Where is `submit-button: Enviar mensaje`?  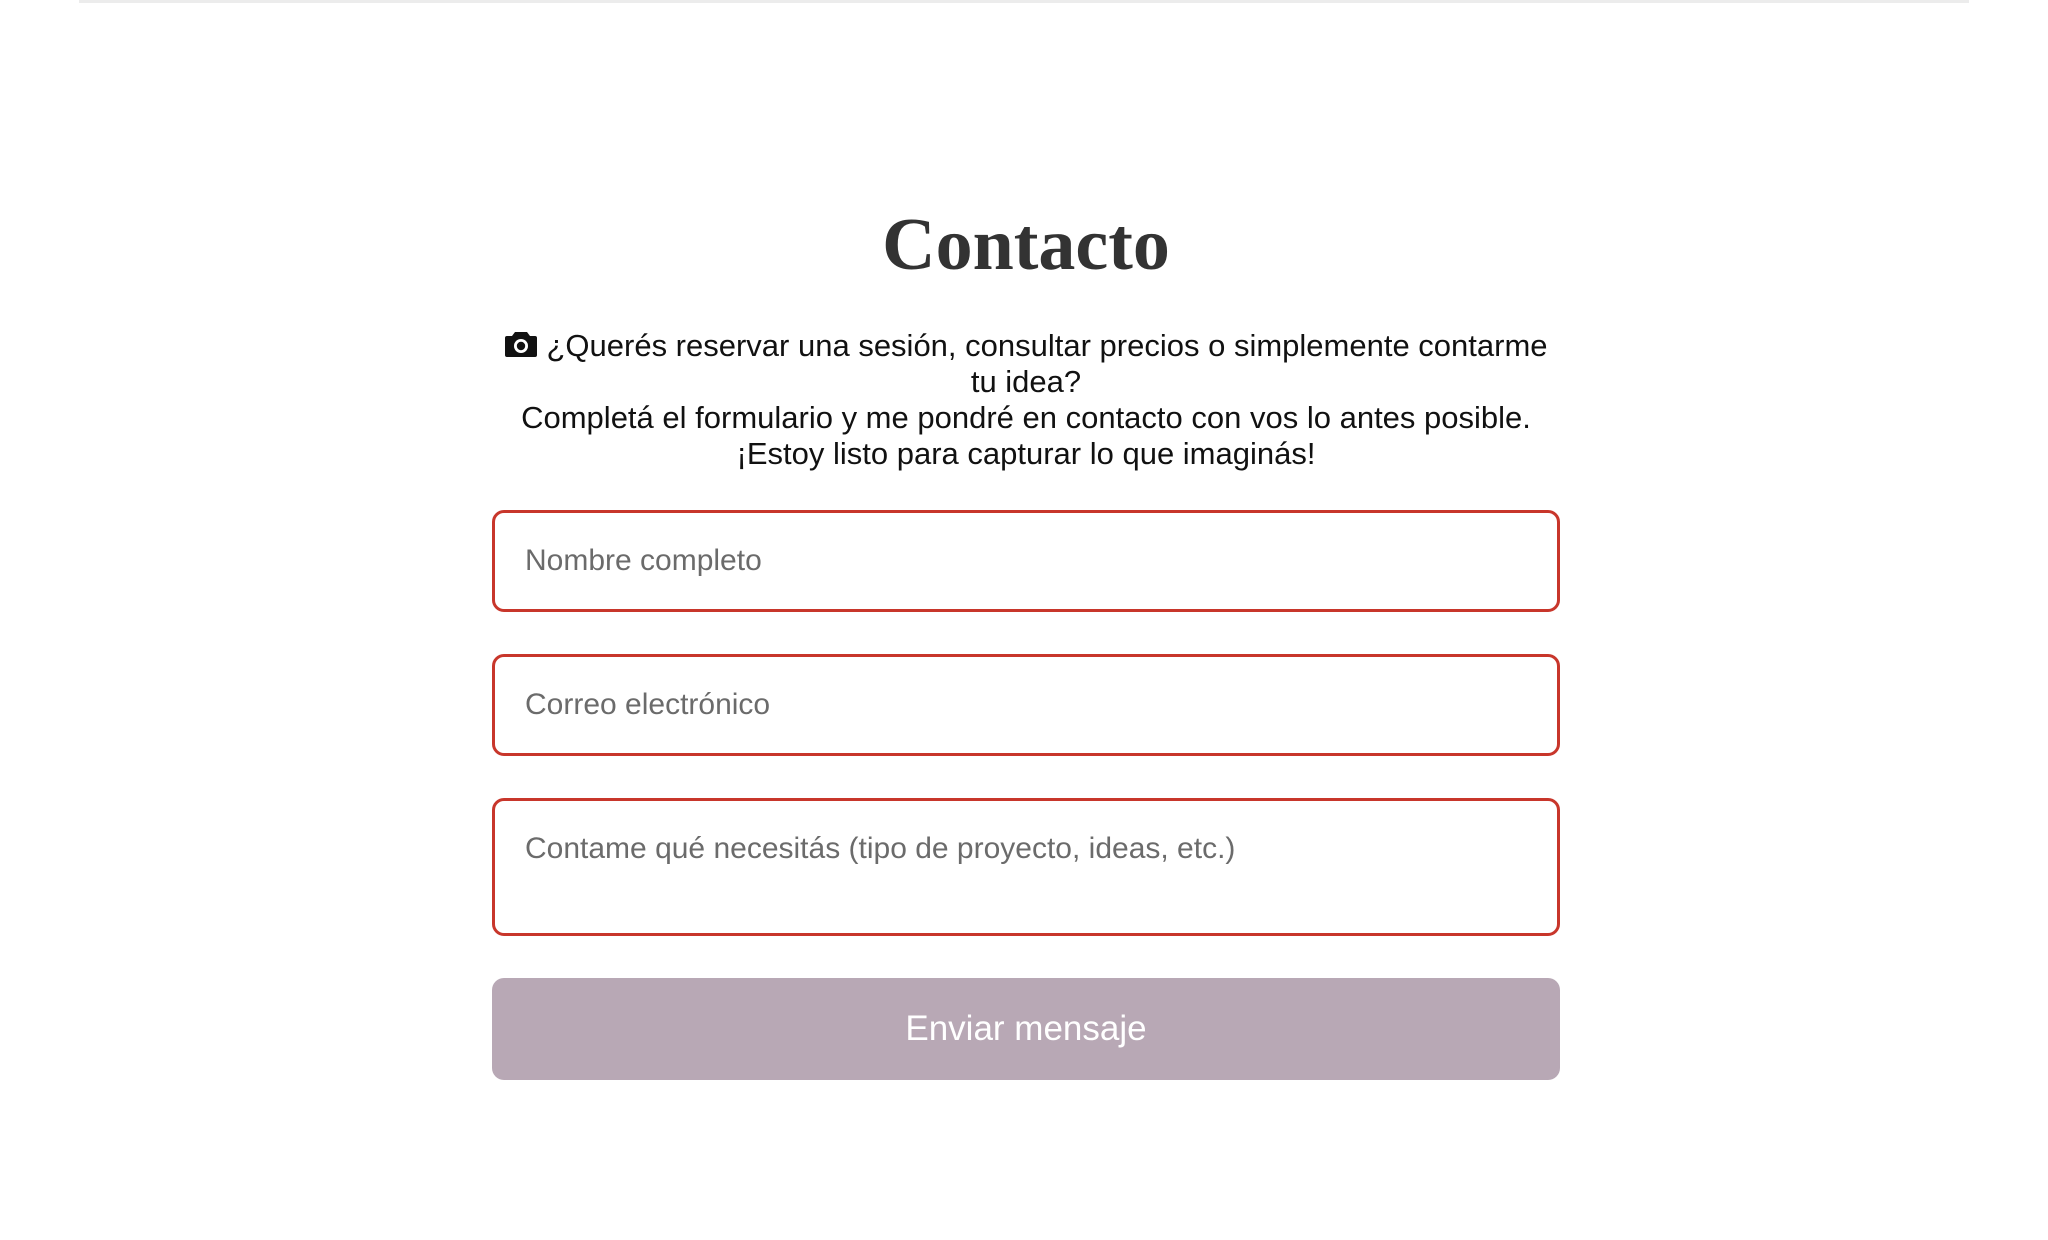
submit-button: Enviar mensaje is located at coordinates (1026, 1029).